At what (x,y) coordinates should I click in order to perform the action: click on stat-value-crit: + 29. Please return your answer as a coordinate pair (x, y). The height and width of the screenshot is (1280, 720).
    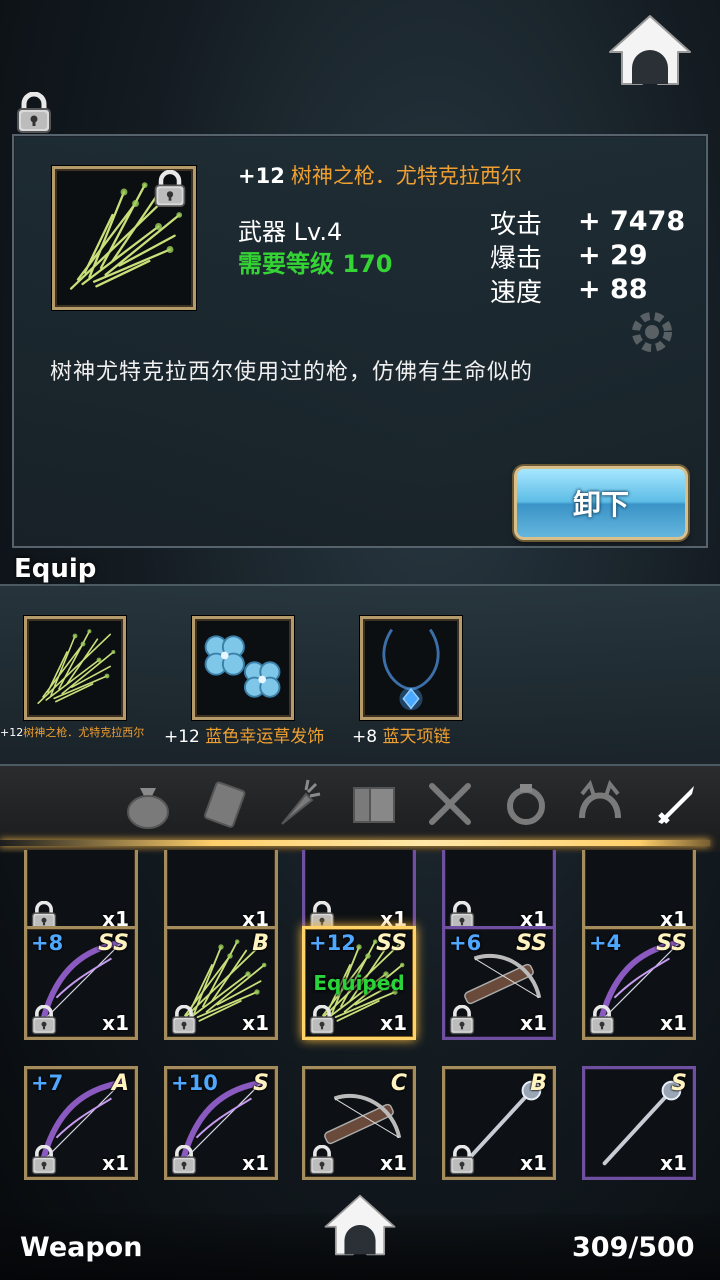
    Looking at the image, I should click on (613, 255).